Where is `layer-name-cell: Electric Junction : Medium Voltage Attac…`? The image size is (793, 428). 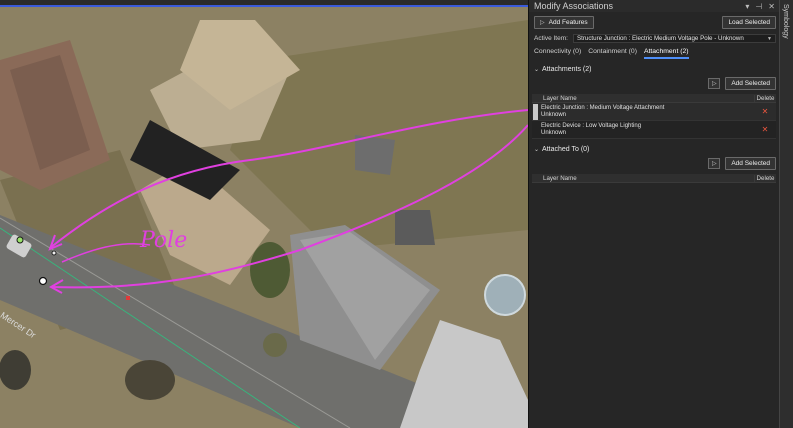
layer-name-cell: Electric Junction : Medium Voltage Attac… is located at coordinates (603, 111).